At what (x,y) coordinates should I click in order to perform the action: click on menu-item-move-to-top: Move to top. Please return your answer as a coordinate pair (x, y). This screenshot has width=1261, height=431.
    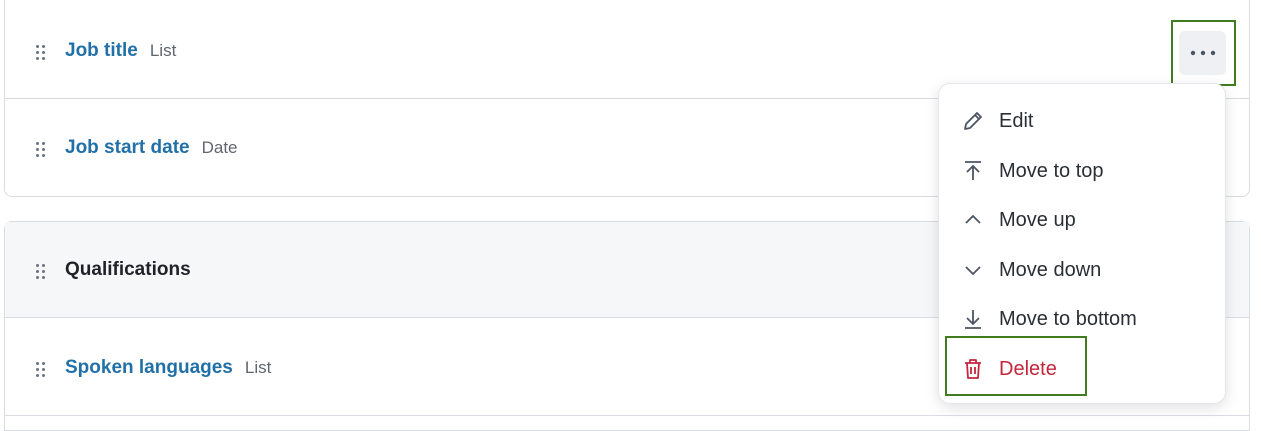
    Looking at the image, I should click on (1082, 171).